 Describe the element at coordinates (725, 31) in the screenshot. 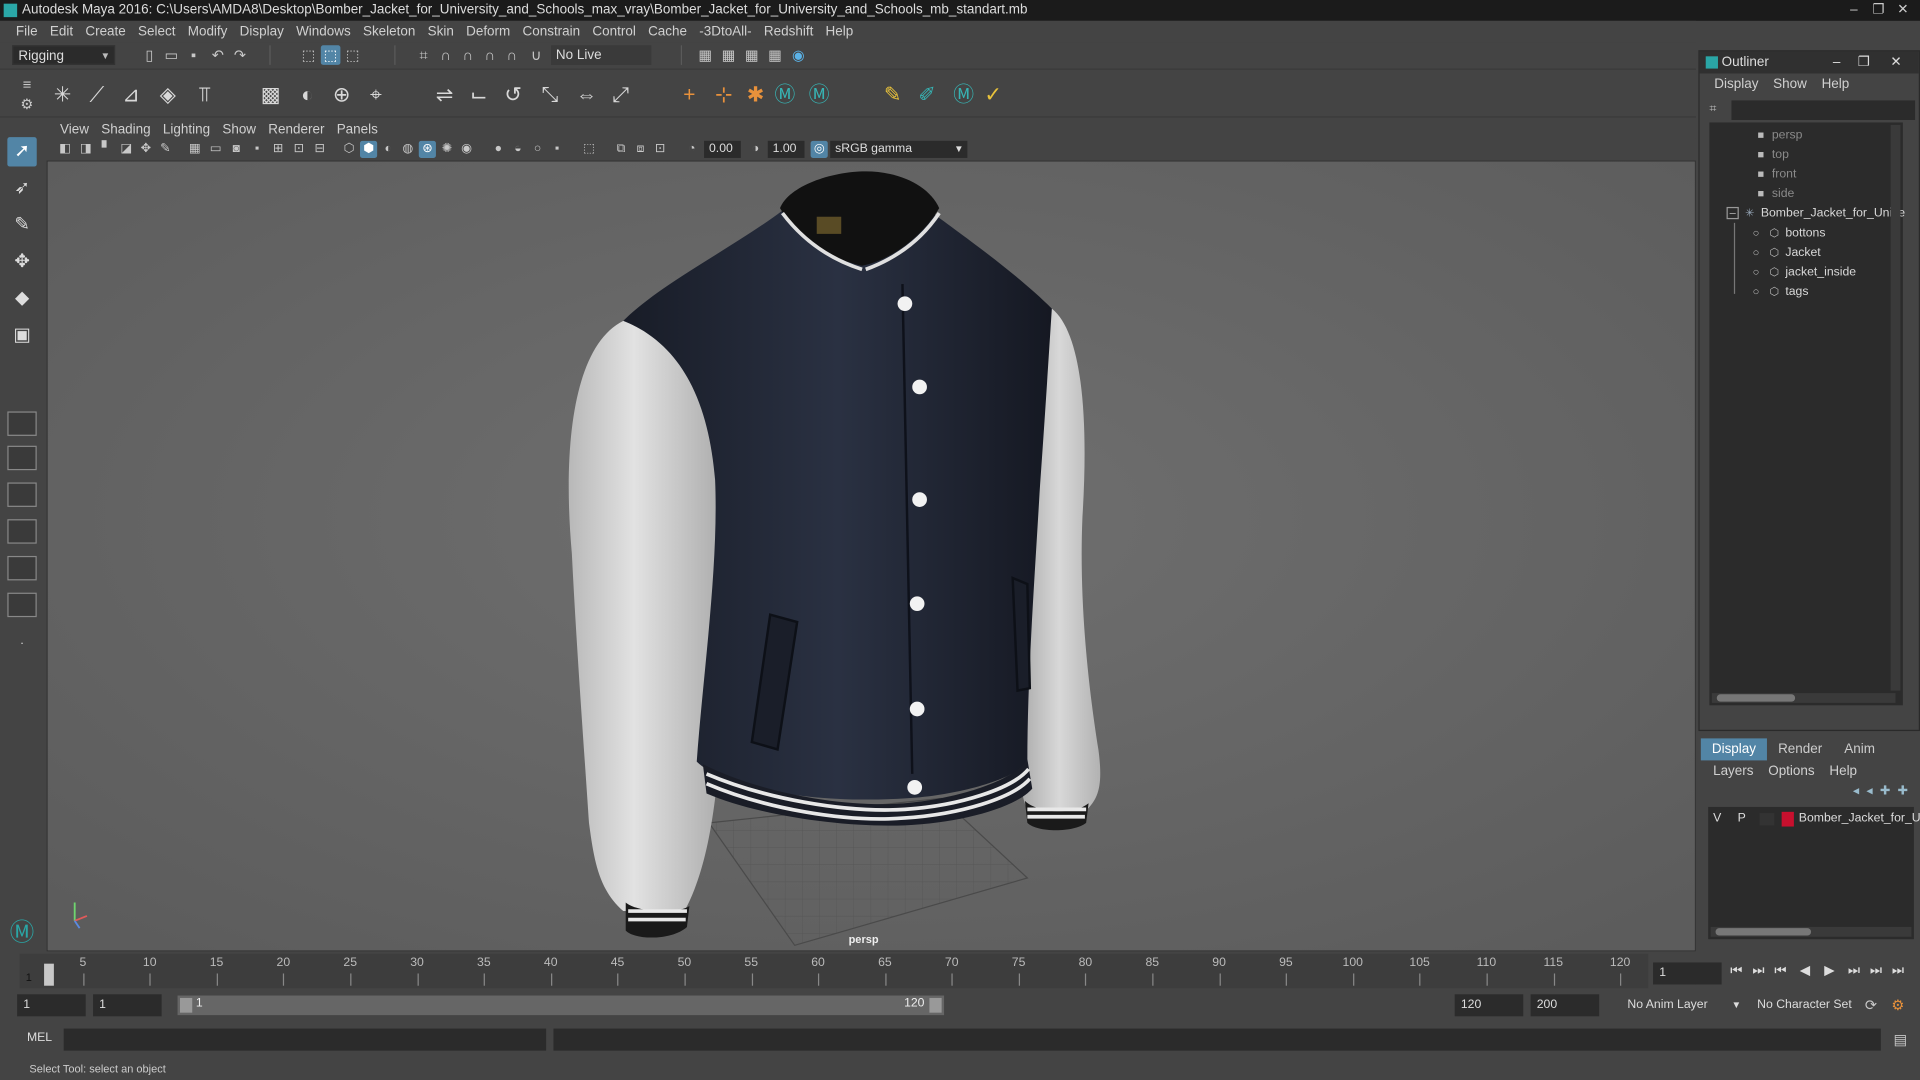

I see `menu-3dtoall: -3DtoAll-` at that location.